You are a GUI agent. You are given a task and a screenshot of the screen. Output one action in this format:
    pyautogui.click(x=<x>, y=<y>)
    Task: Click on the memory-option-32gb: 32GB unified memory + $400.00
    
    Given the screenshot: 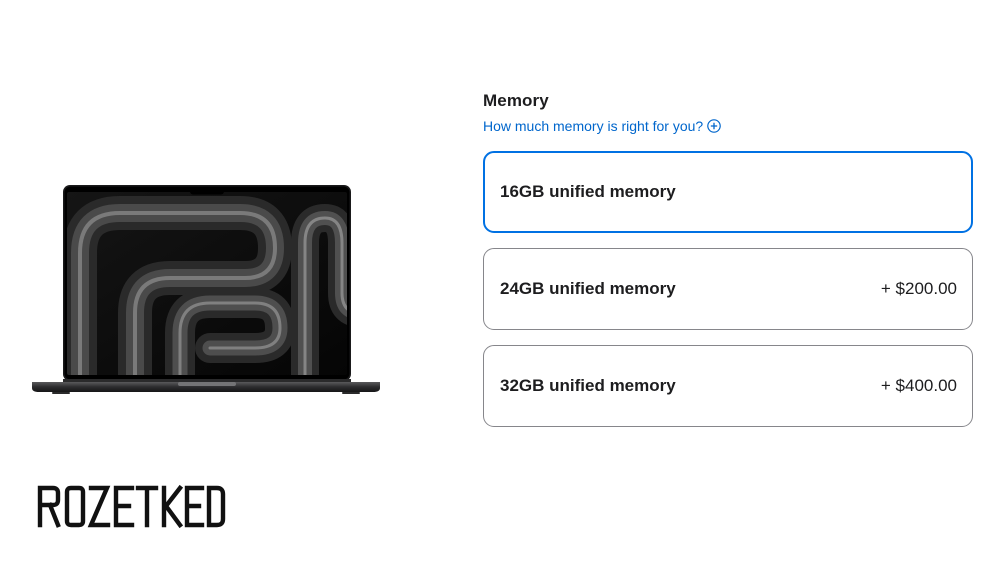 What is the action you would take?
    pyautogui.click(x=728, y=386)
    